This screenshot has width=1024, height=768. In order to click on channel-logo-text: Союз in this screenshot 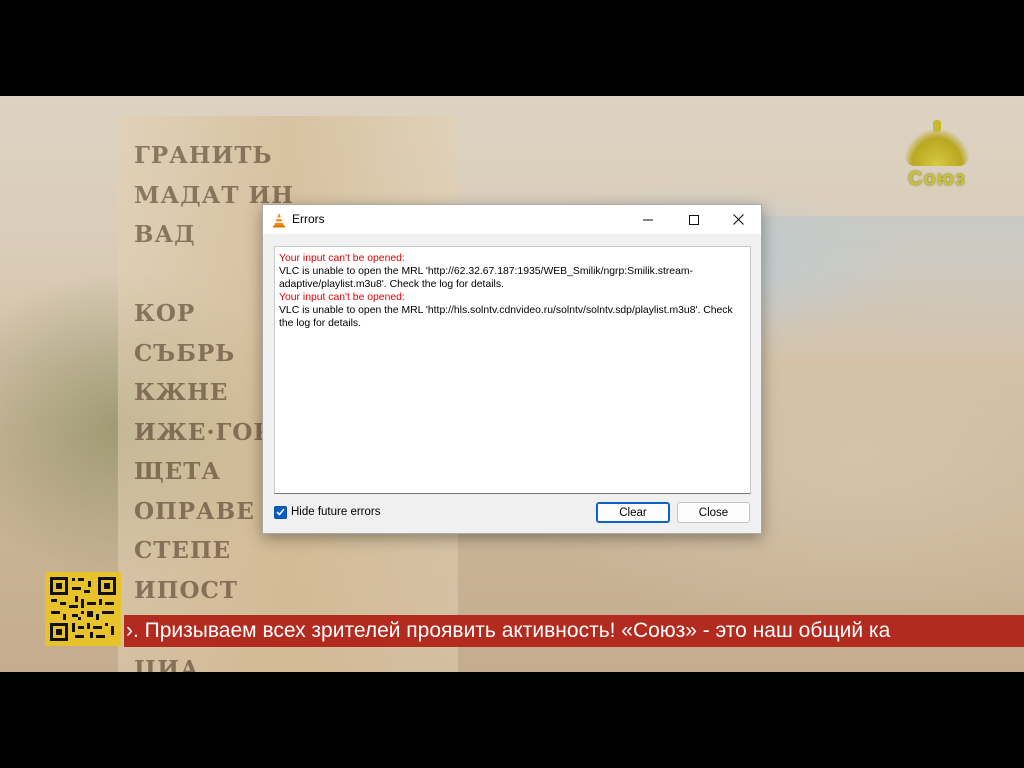, I will do `click(937, 179)`.